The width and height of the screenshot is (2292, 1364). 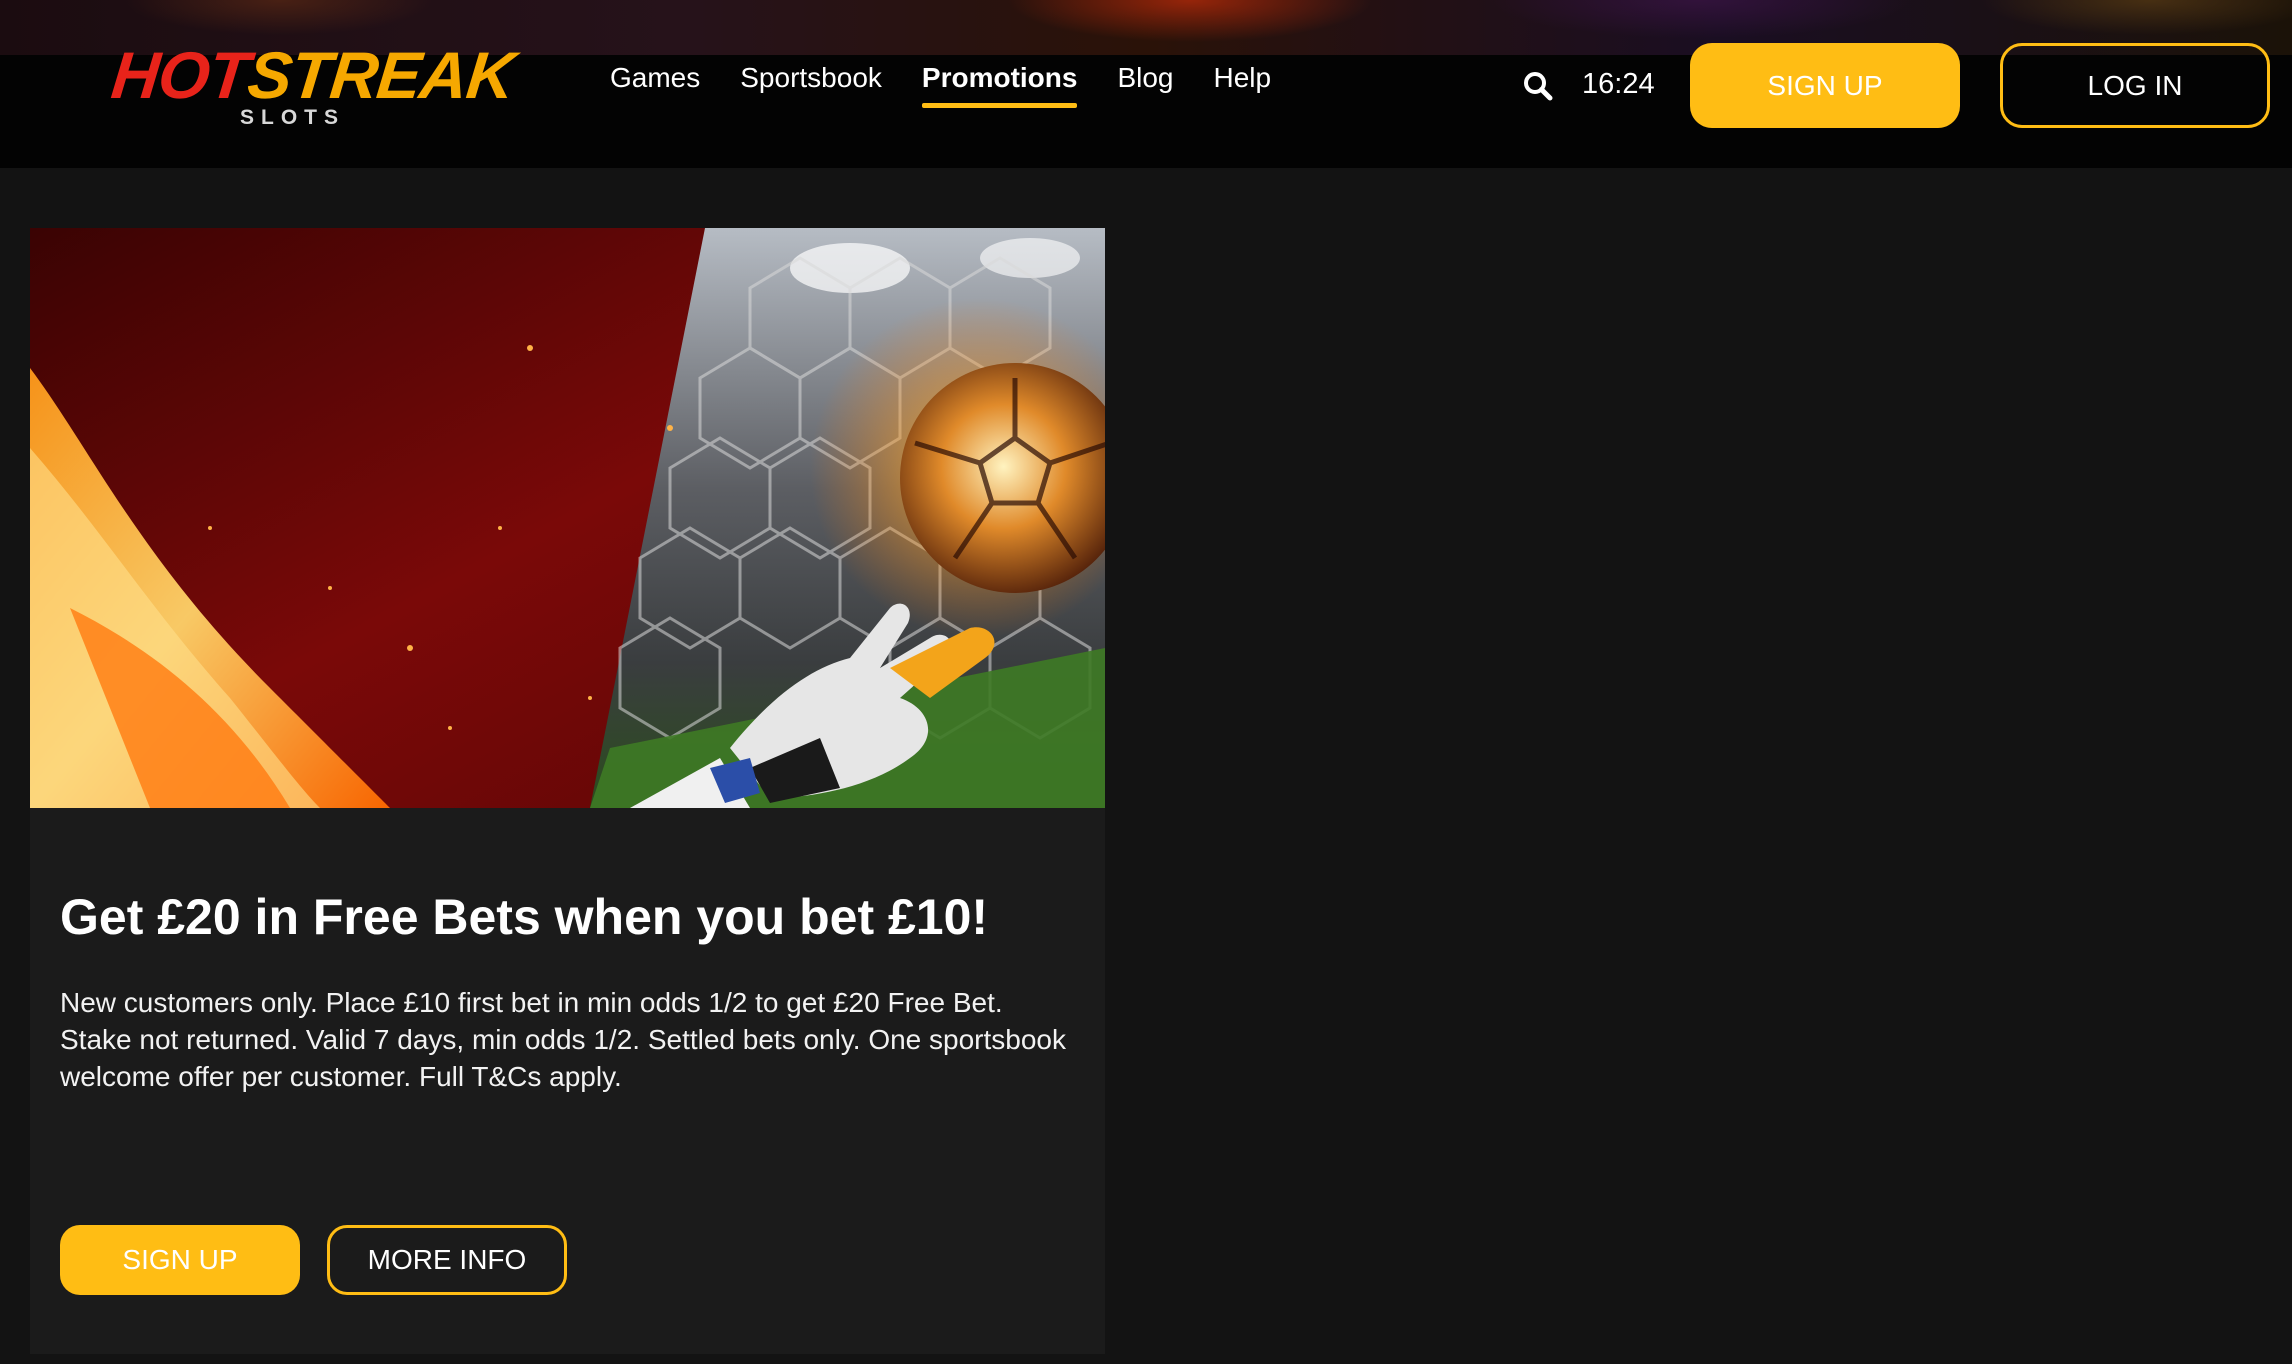 What do you see at coordinates (1243, 85) in the screenshot?
I see `nav-item-help: Help` at bounding box center [1243, 85].